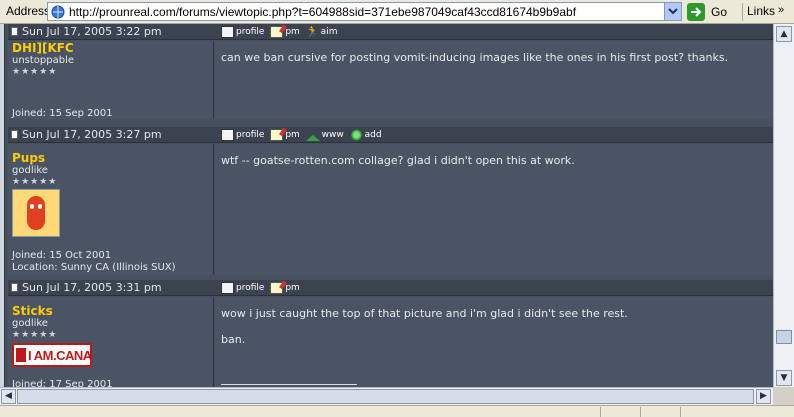 The width and height of the screenshot is (794, 417). I want to click on page-left-border, so click(2, 205).